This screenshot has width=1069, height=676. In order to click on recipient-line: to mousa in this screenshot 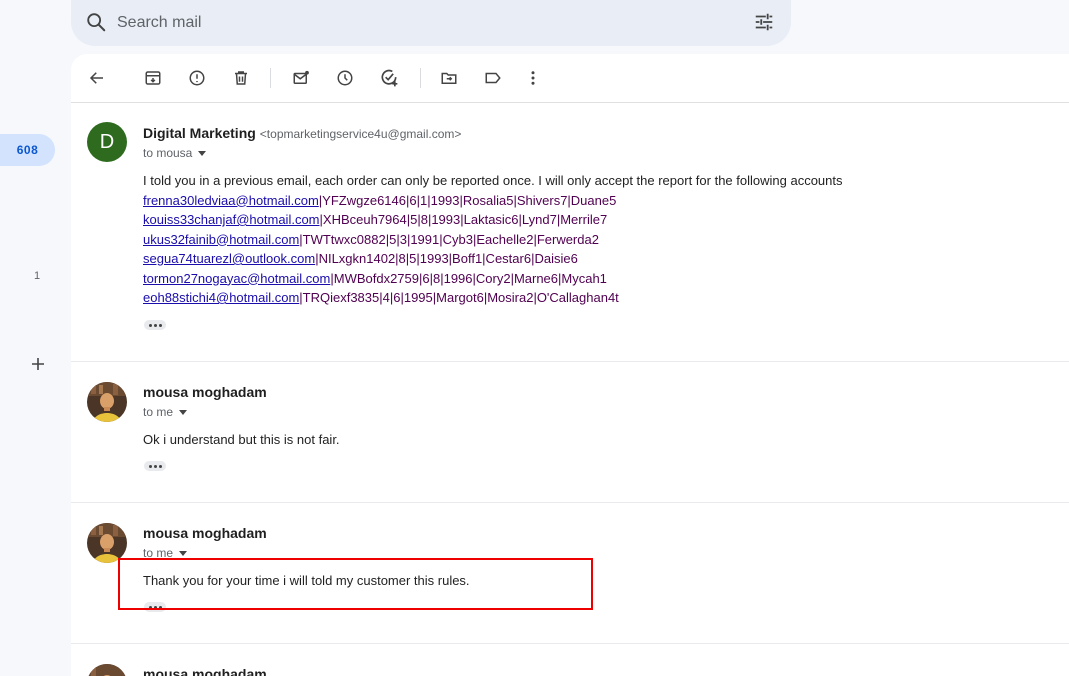, I will do `click(175, 153)`.